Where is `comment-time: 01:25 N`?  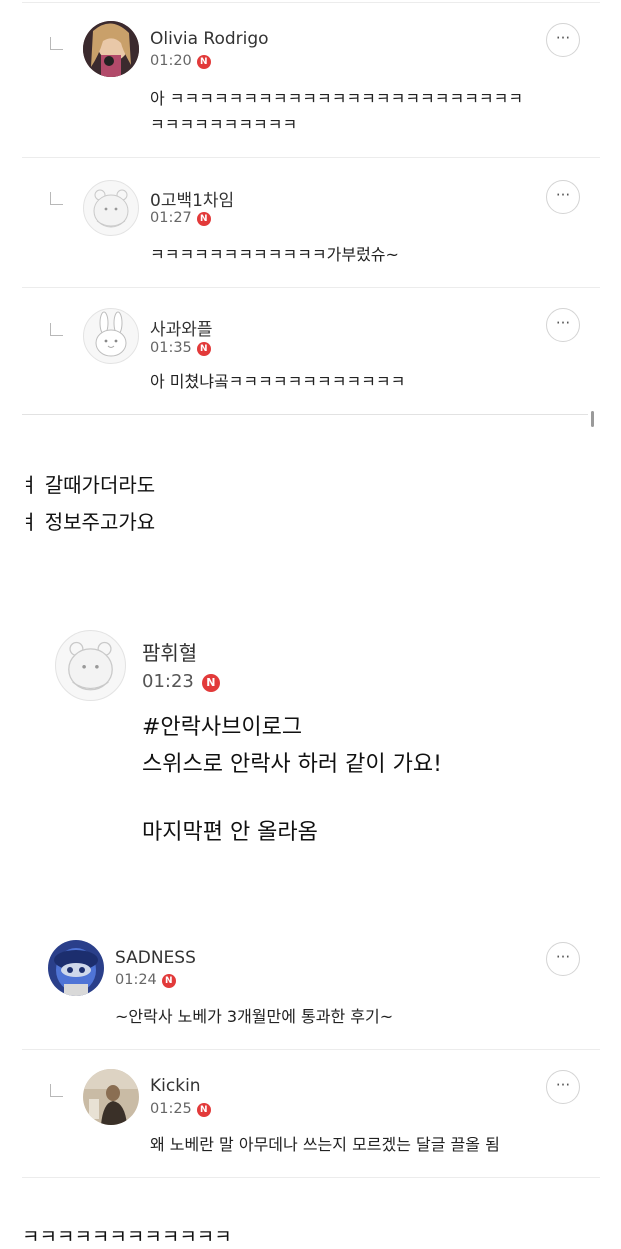 comment-time: 01:25 N is located at coordinates (180, 1109).